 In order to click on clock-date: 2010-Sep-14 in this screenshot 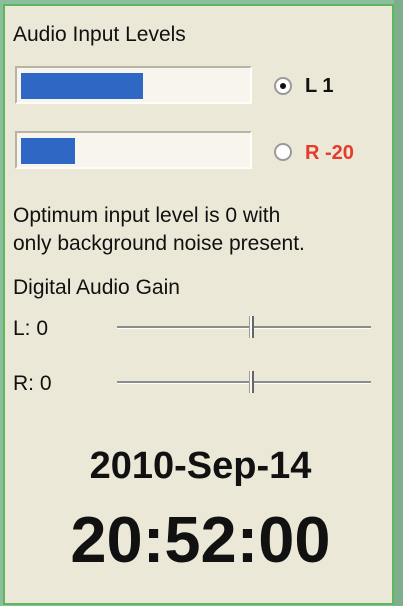, I will do `click(200, 466)`.